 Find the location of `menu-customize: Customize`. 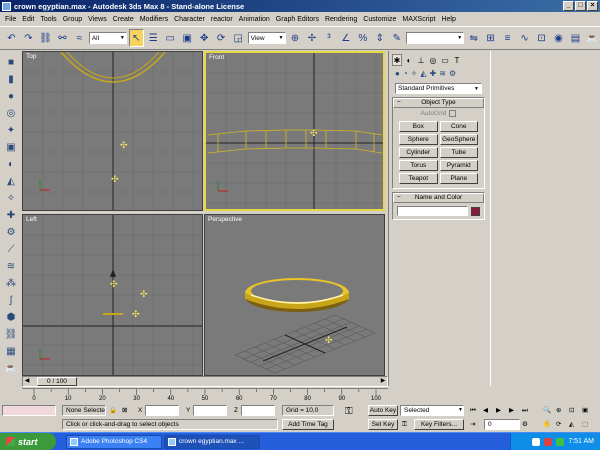

menu-customize: Customize is located at coordinates (379, 19).